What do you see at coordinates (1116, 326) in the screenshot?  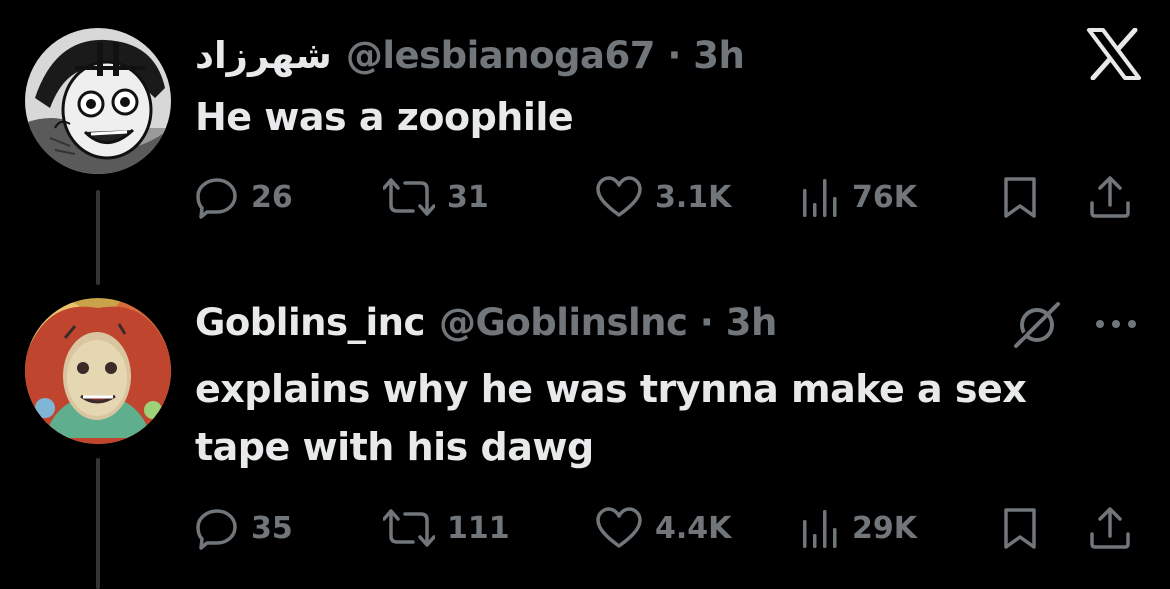 I see `more-dots-icon` at bounding box center [1116, 326].